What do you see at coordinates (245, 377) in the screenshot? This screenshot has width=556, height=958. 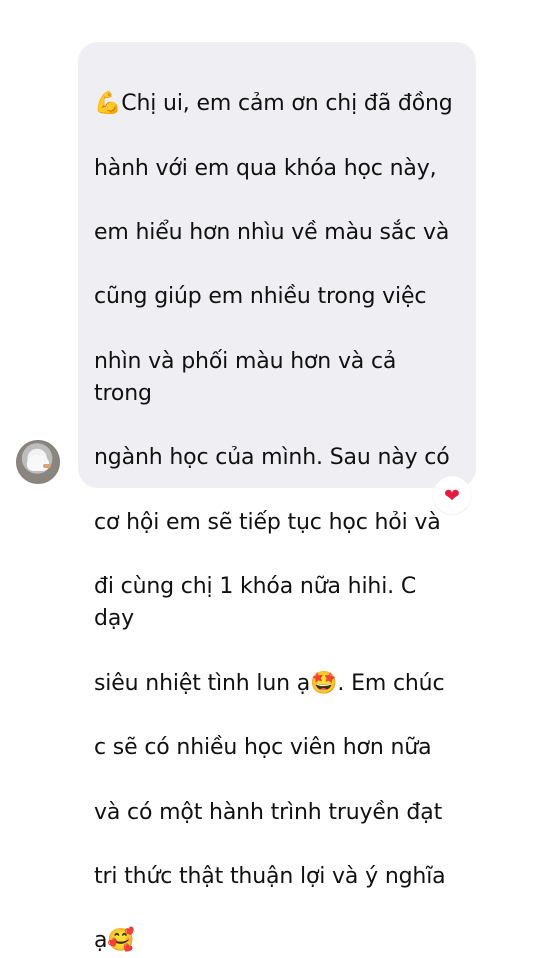 I see `message-line-5: nhìn và phối màu hơn và cả trong` at bounding box center [245, 377].